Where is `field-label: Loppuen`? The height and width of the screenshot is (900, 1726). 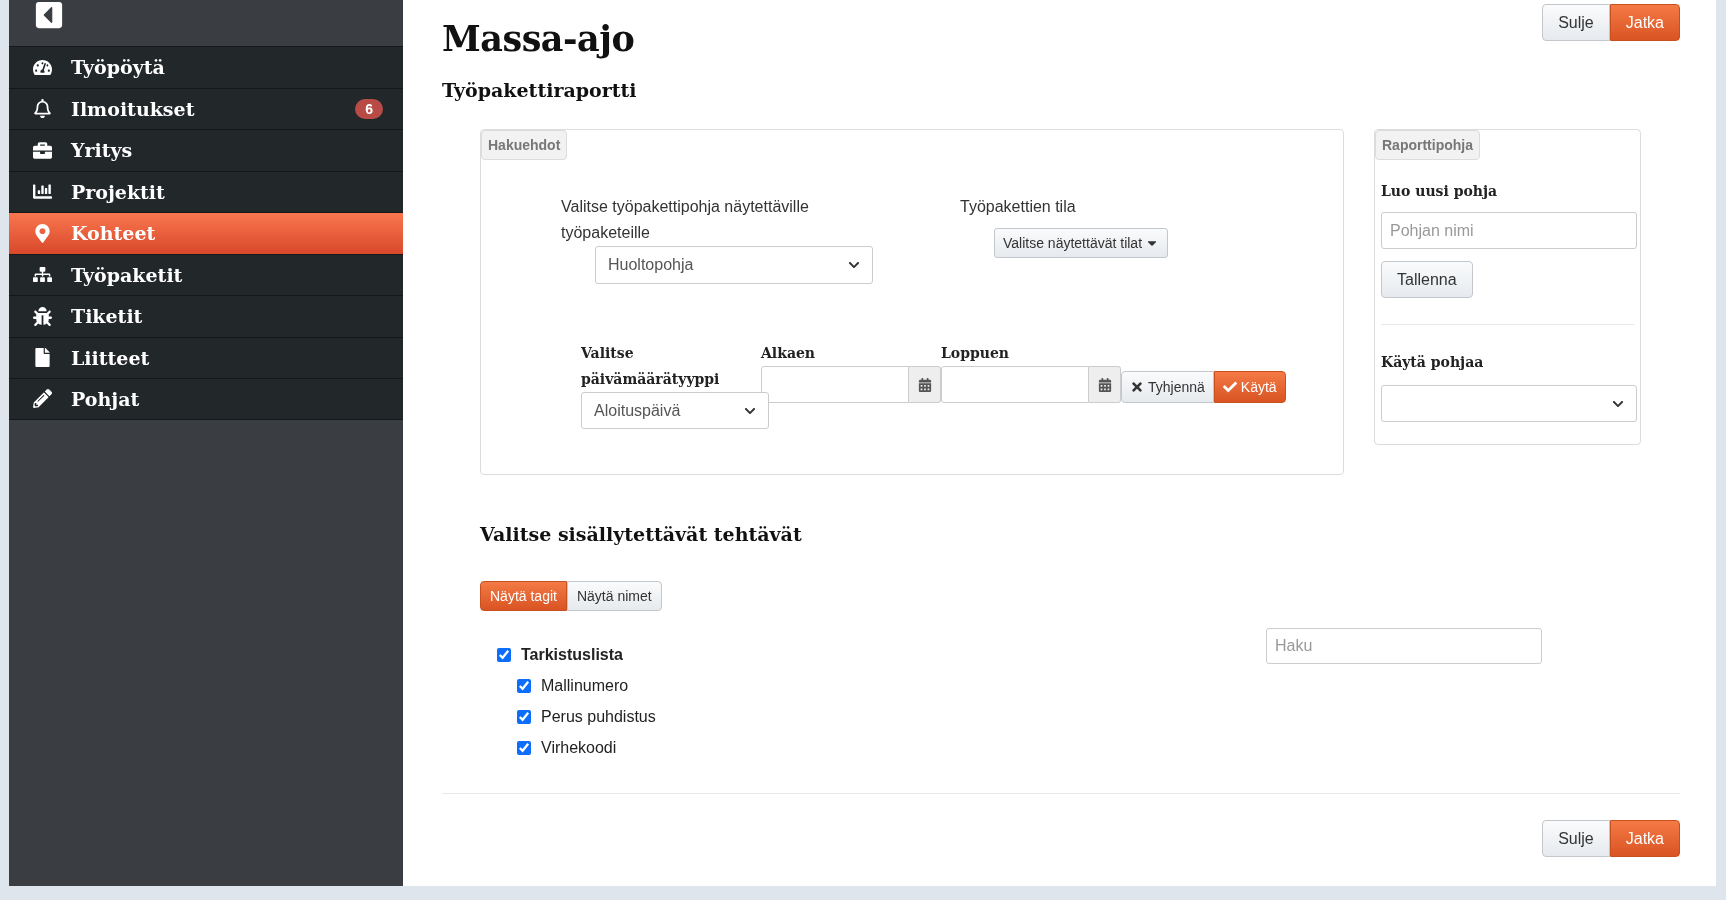 field-label: Loppuen is located at coordinates (976, 353).